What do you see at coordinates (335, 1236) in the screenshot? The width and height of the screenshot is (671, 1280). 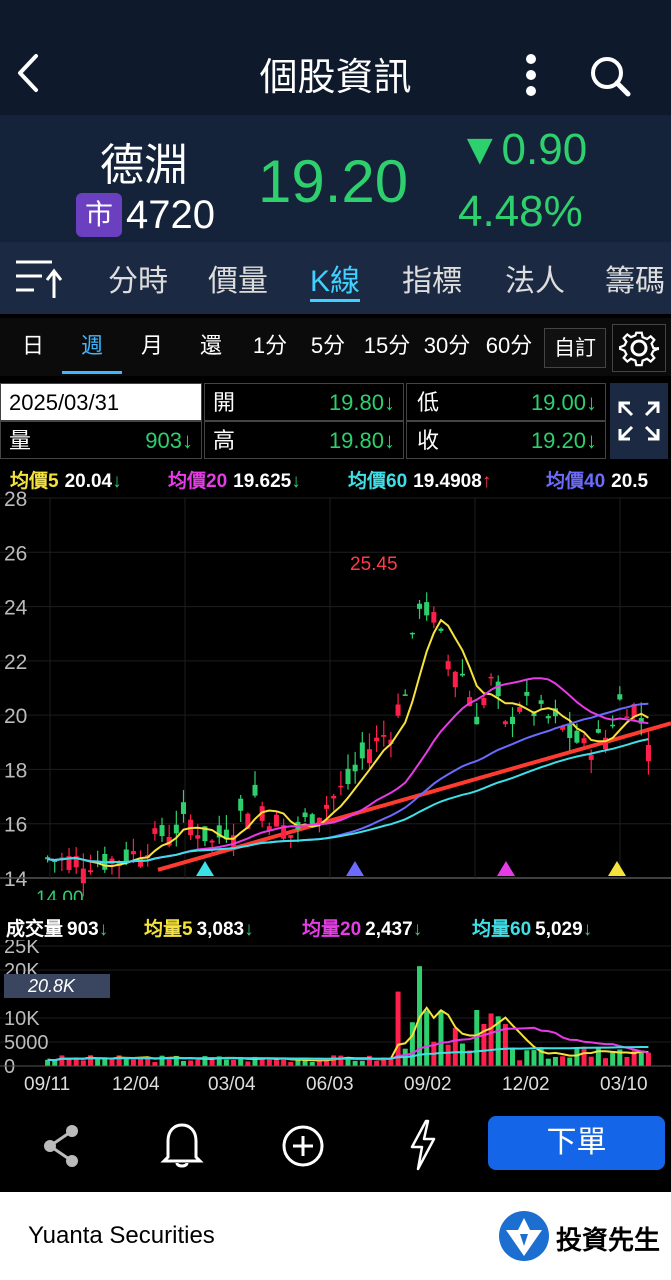 I see `footer: Yuanta Securities 投資先生` at bounding box center [335, 1236].